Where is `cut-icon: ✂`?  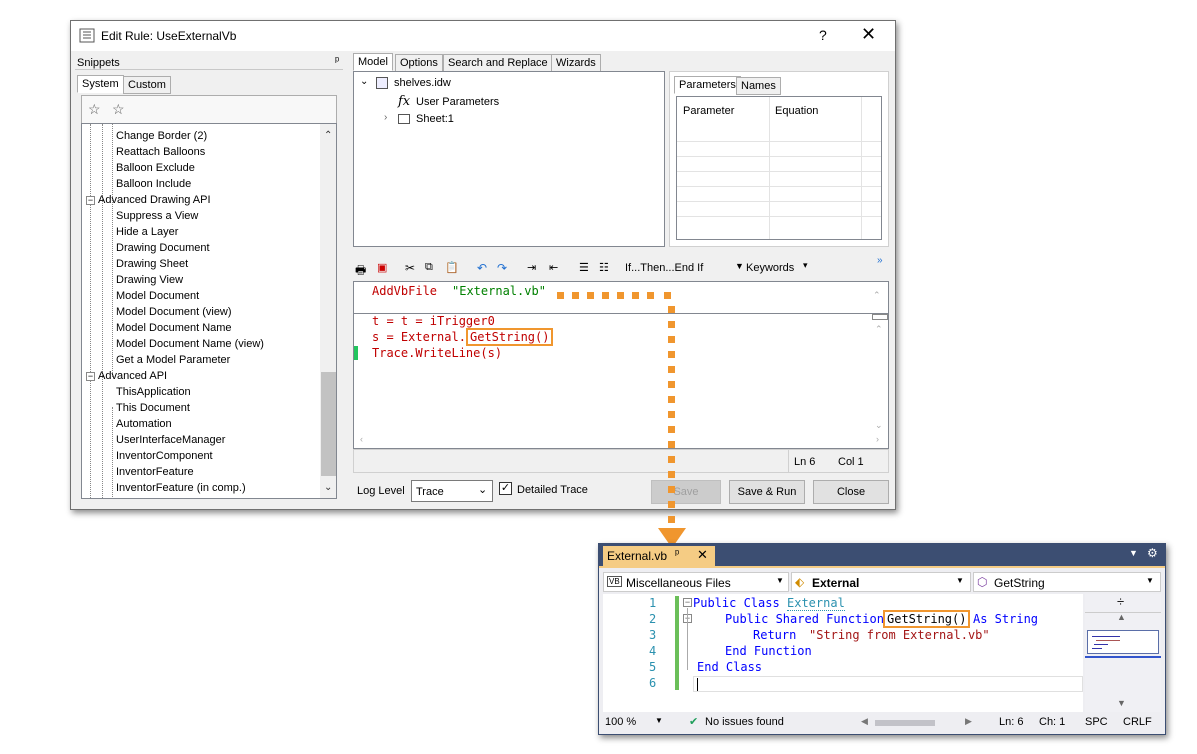
cut-icon: ✂ is located at coordinates (410, 268).